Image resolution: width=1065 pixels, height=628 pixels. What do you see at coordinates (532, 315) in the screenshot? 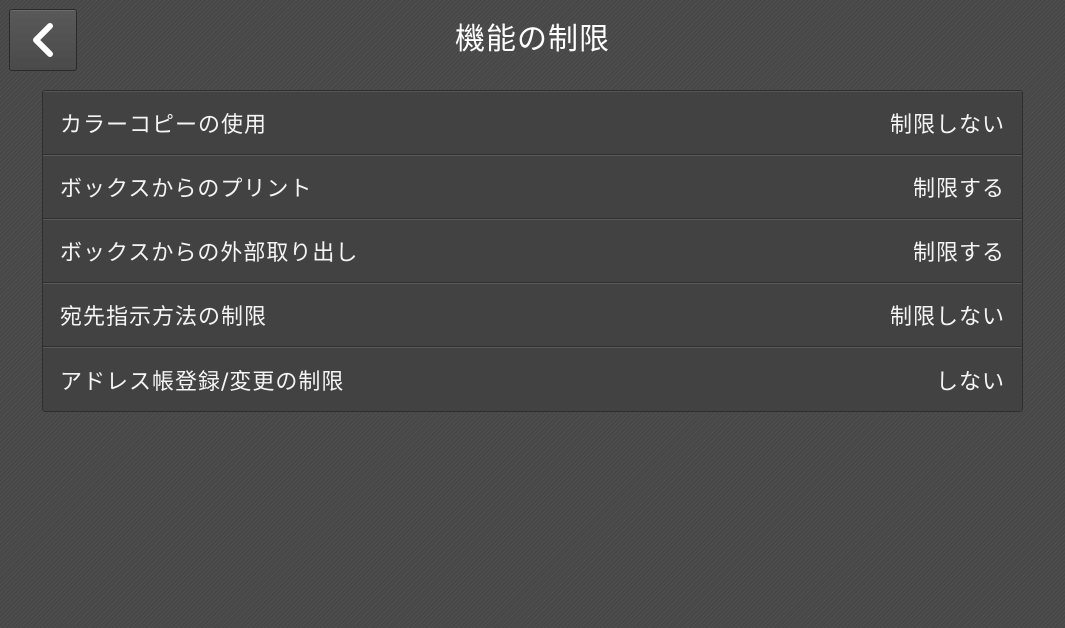
I see `setting-destination-method: 宛先指示方法の制限 制限しない` at bounding box center [532, 315].